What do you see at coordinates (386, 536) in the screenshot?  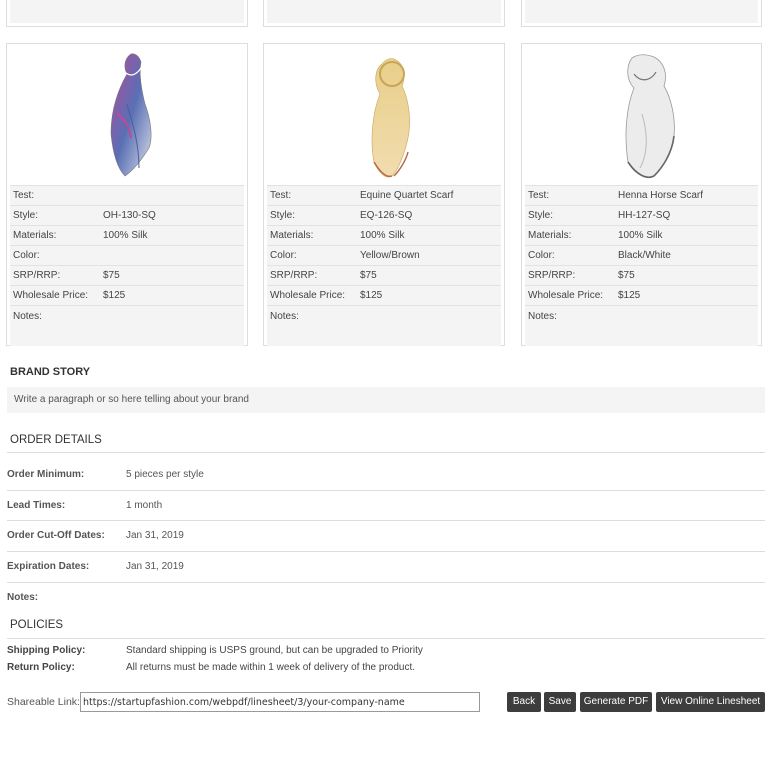 I see `order-detail-row: Order Cut-Off Dates: Jan 31, 2019` at bounding box center [386, 536].